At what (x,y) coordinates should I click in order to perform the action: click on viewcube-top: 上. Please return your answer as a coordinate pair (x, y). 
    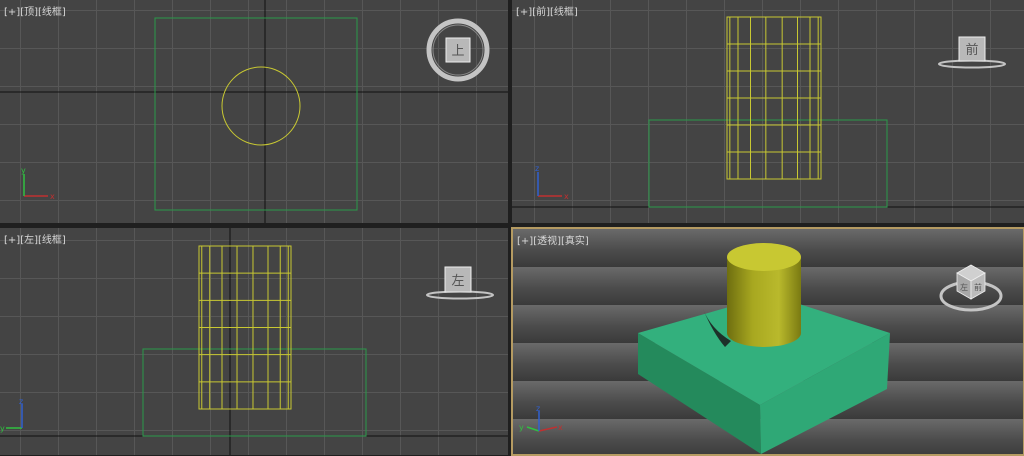
    Looking at the image, I should click on (458, 50).